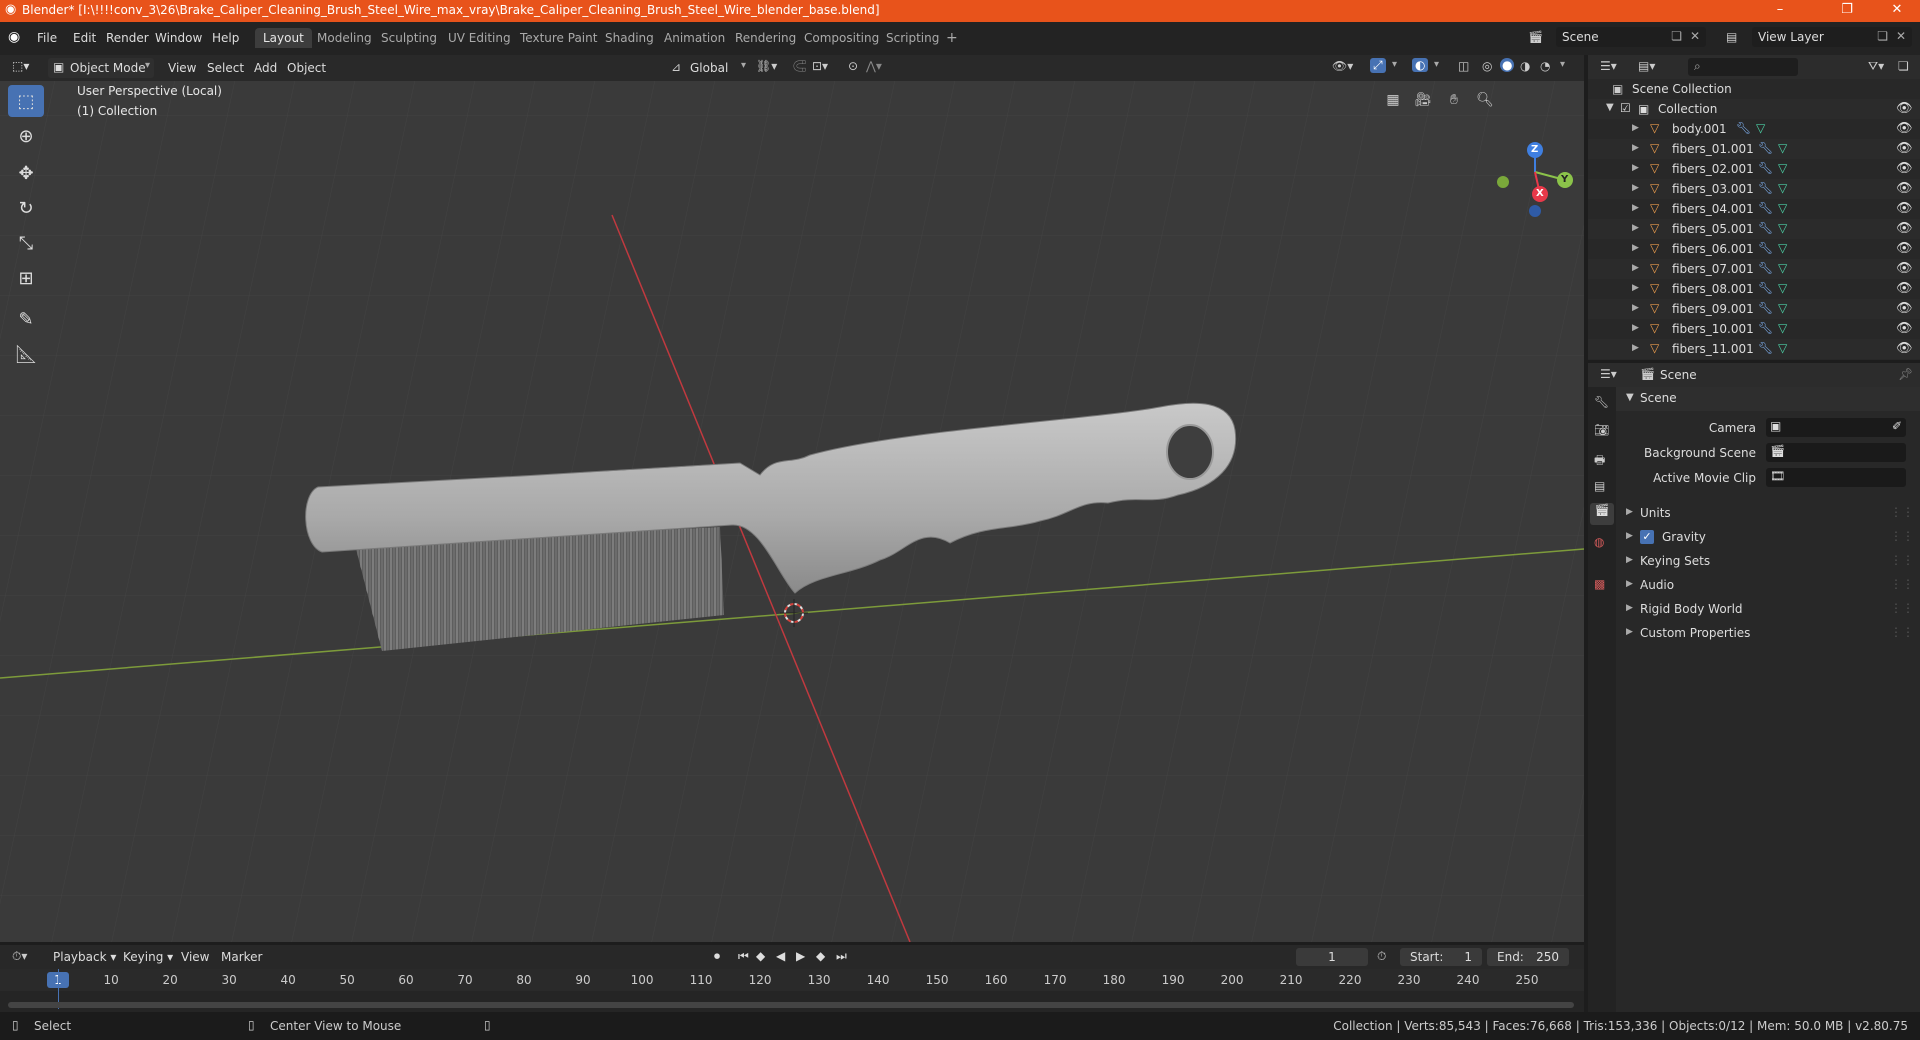 The image size is (1920, 1040). What do you see at coordinates (874, 66) in the screenshot?
I see `falloff-icon: ⋀▾` at bounding box center [874, 66].